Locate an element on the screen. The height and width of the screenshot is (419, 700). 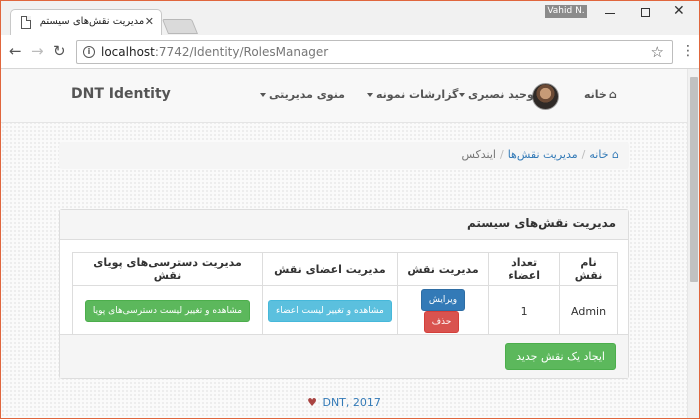
nav-home-label: خانه is located at coordinates (595, 94).